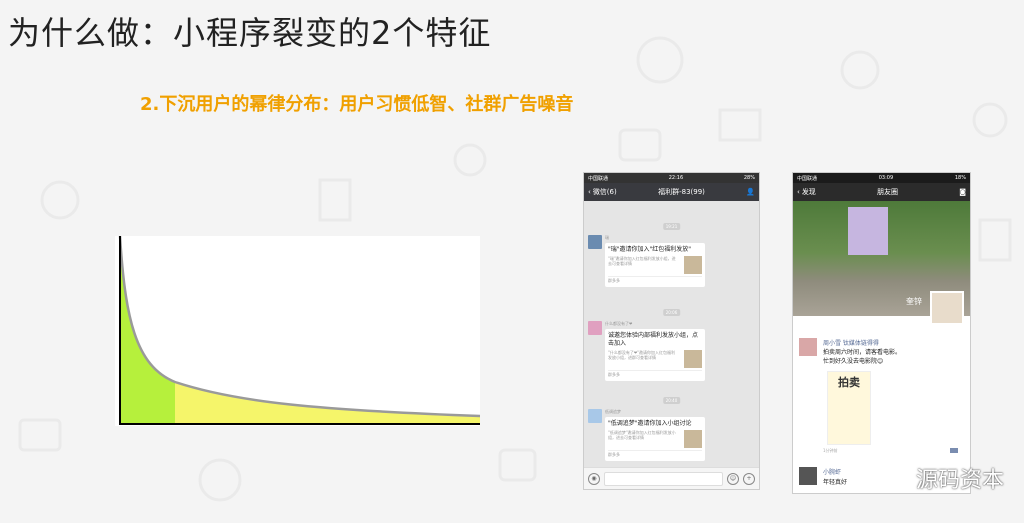 Image resolution: width=1024 pixels, height=523 pixels. What do you see at coordinates (750, 192) in the screenshot?
I see `group-info-icon: 👤` at bounding box center [750, 192].